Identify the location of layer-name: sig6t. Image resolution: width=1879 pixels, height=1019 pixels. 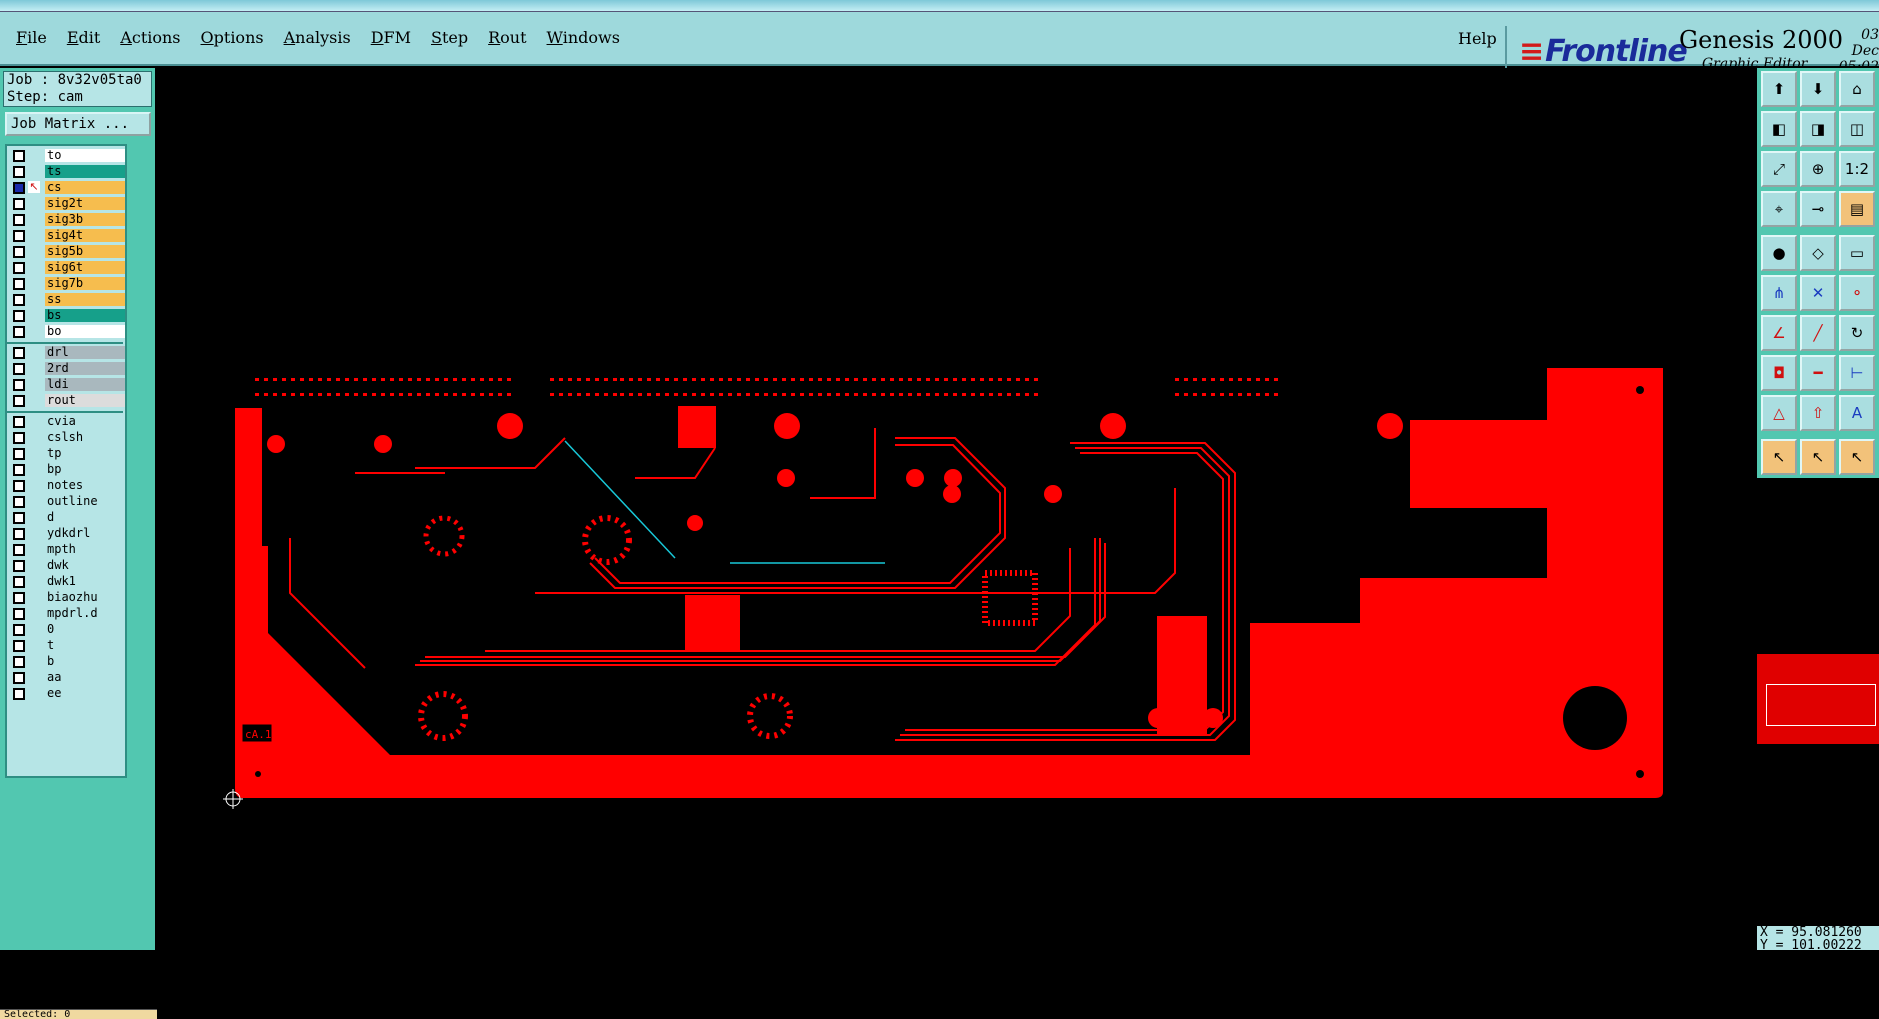
(85, 267).